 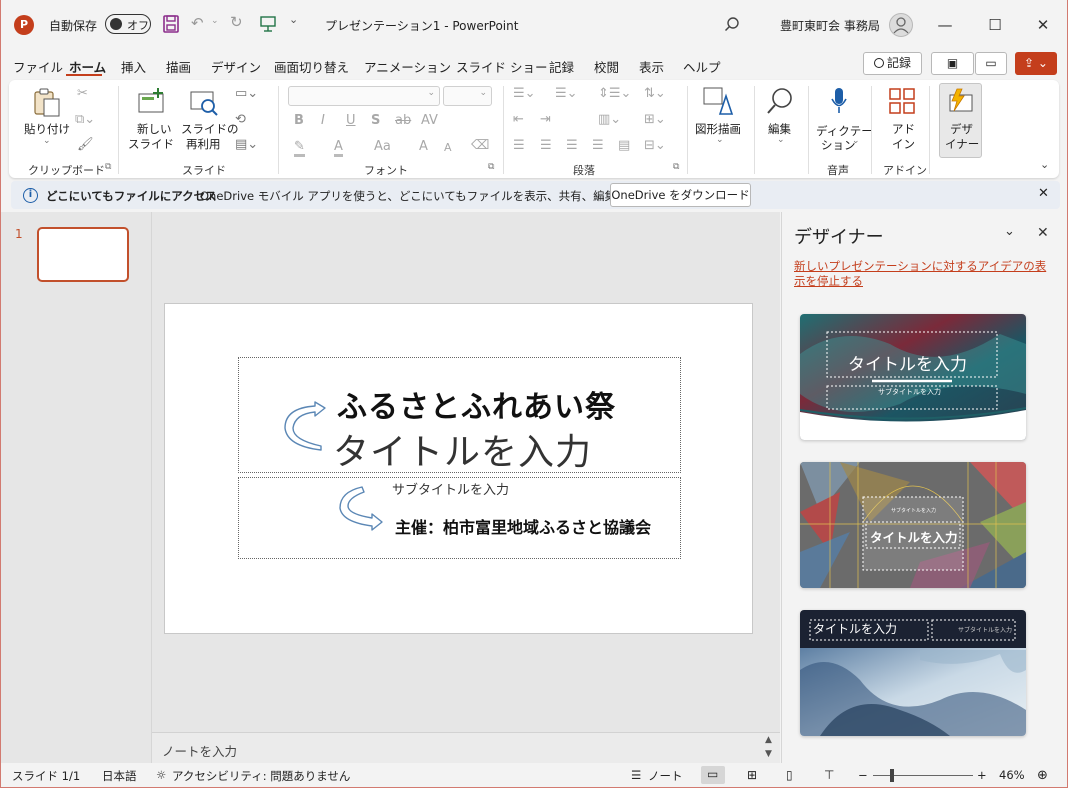 What do you see at coordinates (680, 195) in the screenshot?
I see `download-onedrive-button: OneDrive をダウンロード` at bounding box center [680, 195].